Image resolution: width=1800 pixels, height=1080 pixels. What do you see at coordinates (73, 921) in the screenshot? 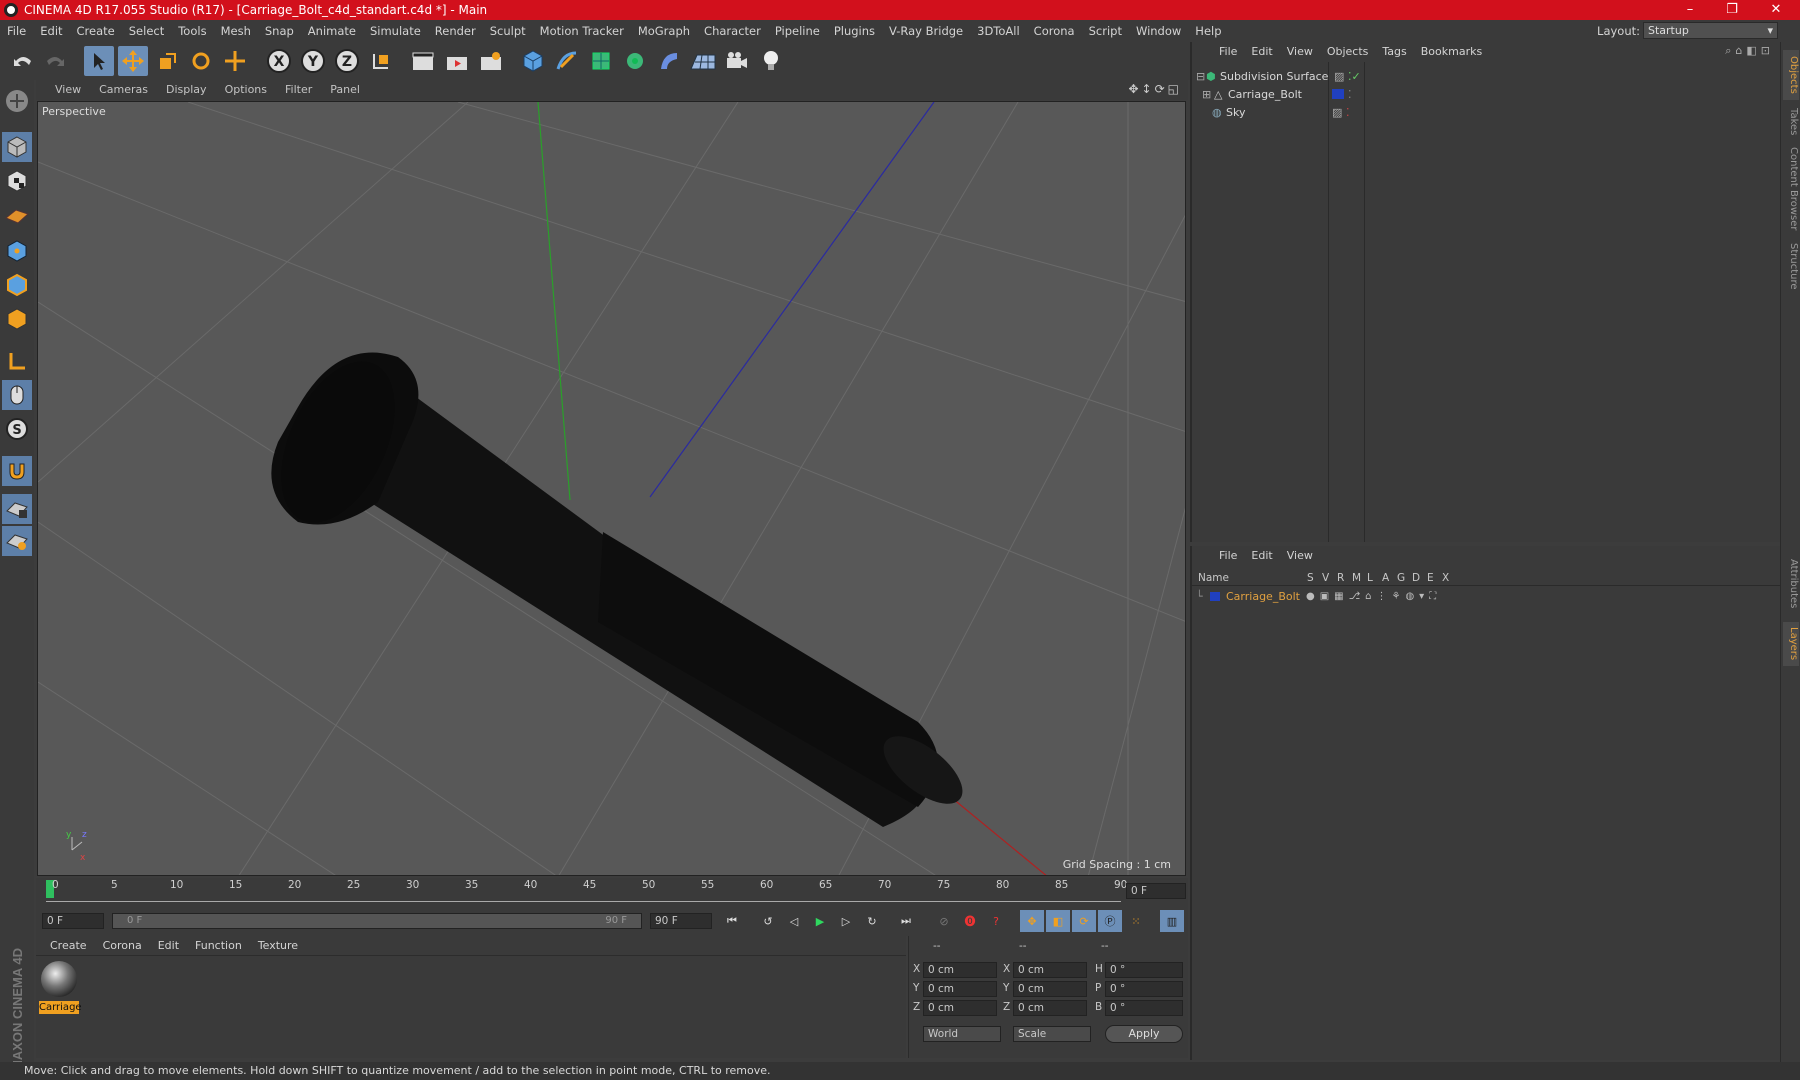
I see `start-frame-field: 0 F` at bounding box center [73, 921].